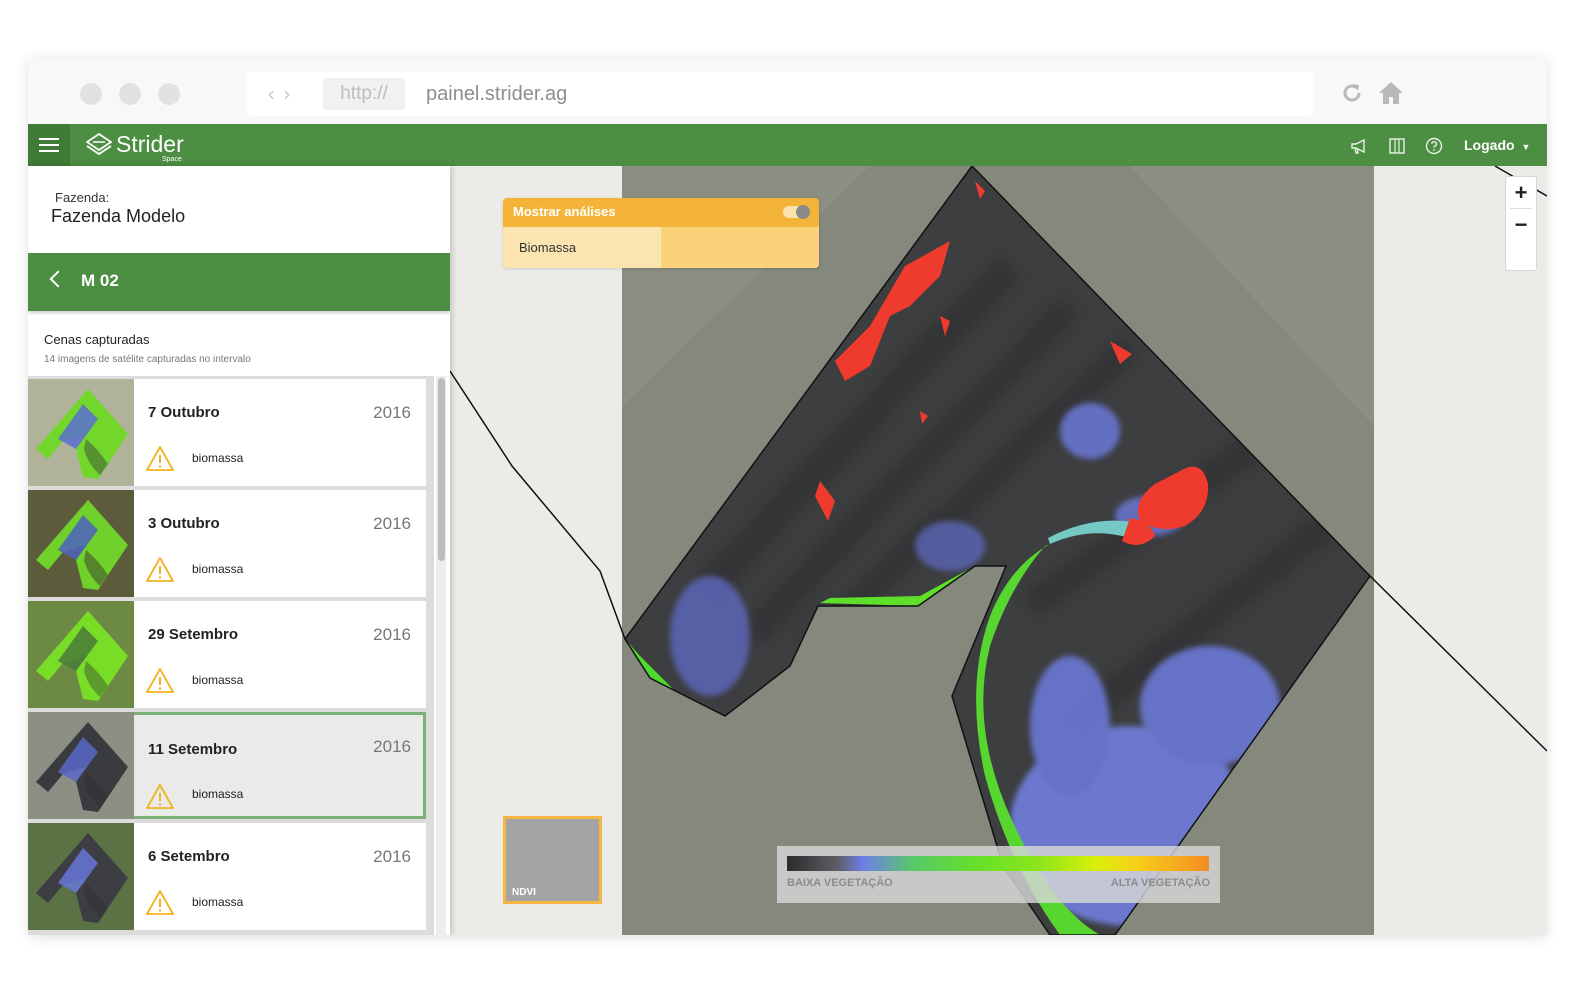 This screenshot has width=1588, height=999. I want to click on scrollbar-thumb, so click(441, 469).